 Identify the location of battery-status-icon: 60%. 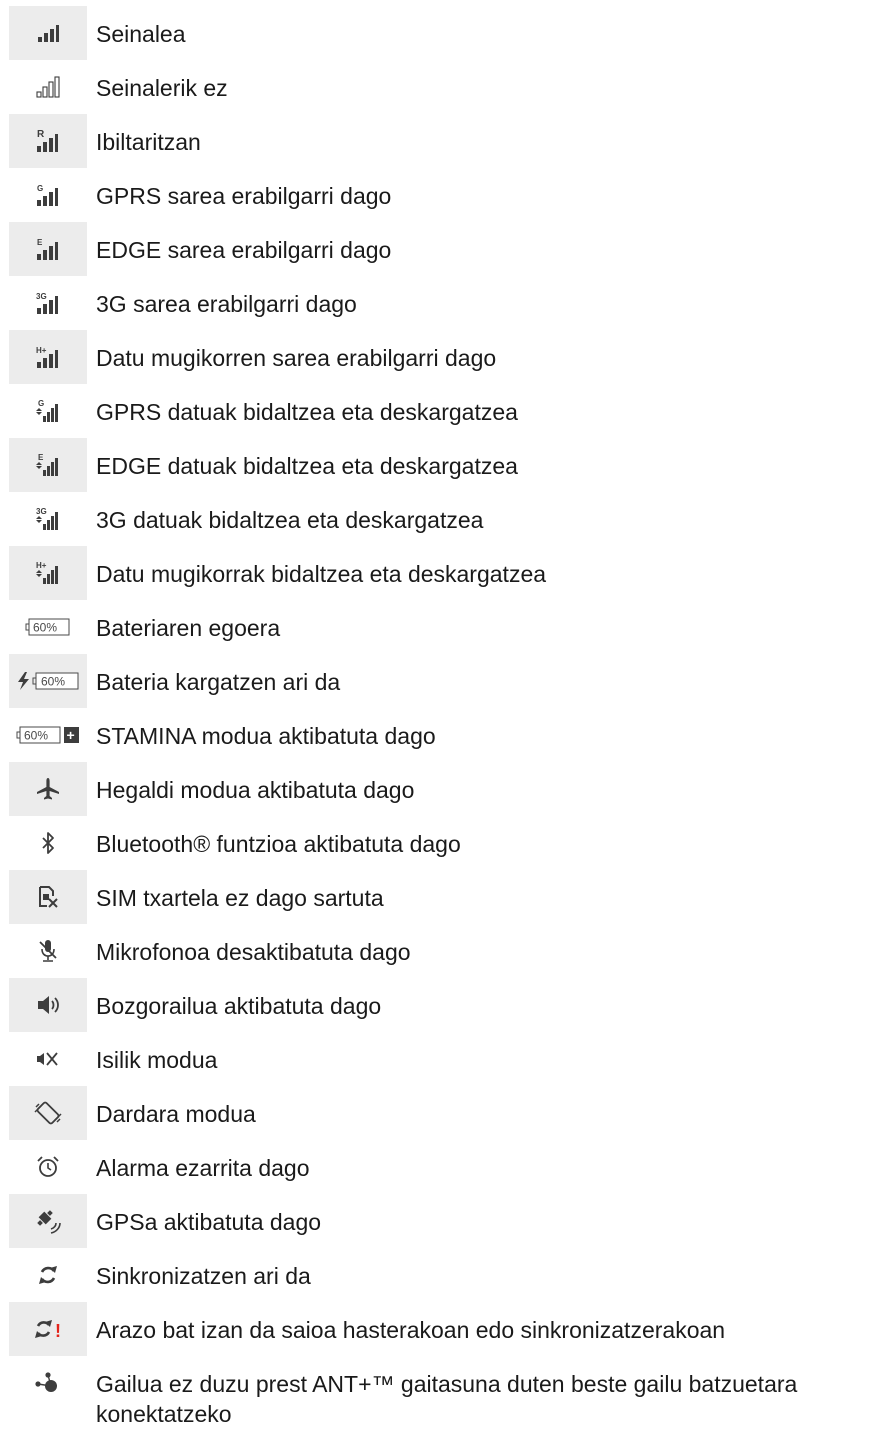
(48, 627).